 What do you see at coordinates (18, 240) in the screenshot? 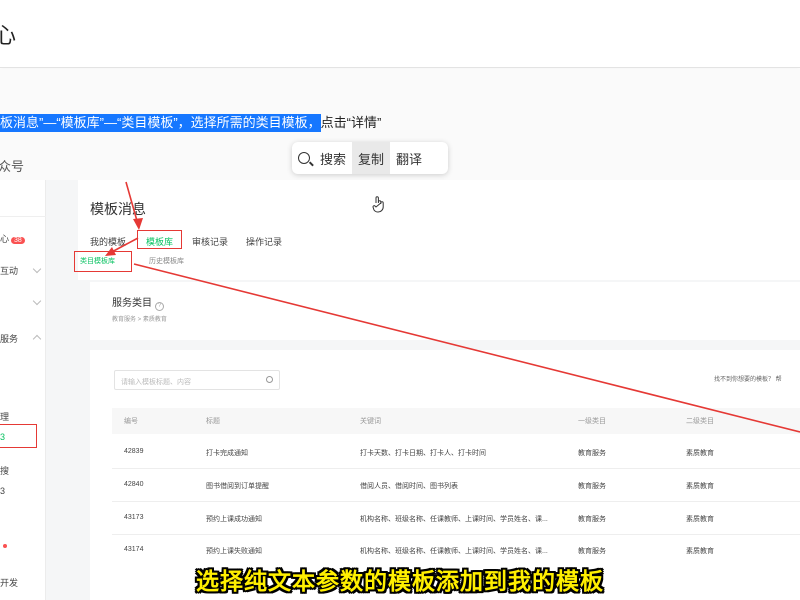
I see `notification-badge: 38` at bounding box center [18, 240].